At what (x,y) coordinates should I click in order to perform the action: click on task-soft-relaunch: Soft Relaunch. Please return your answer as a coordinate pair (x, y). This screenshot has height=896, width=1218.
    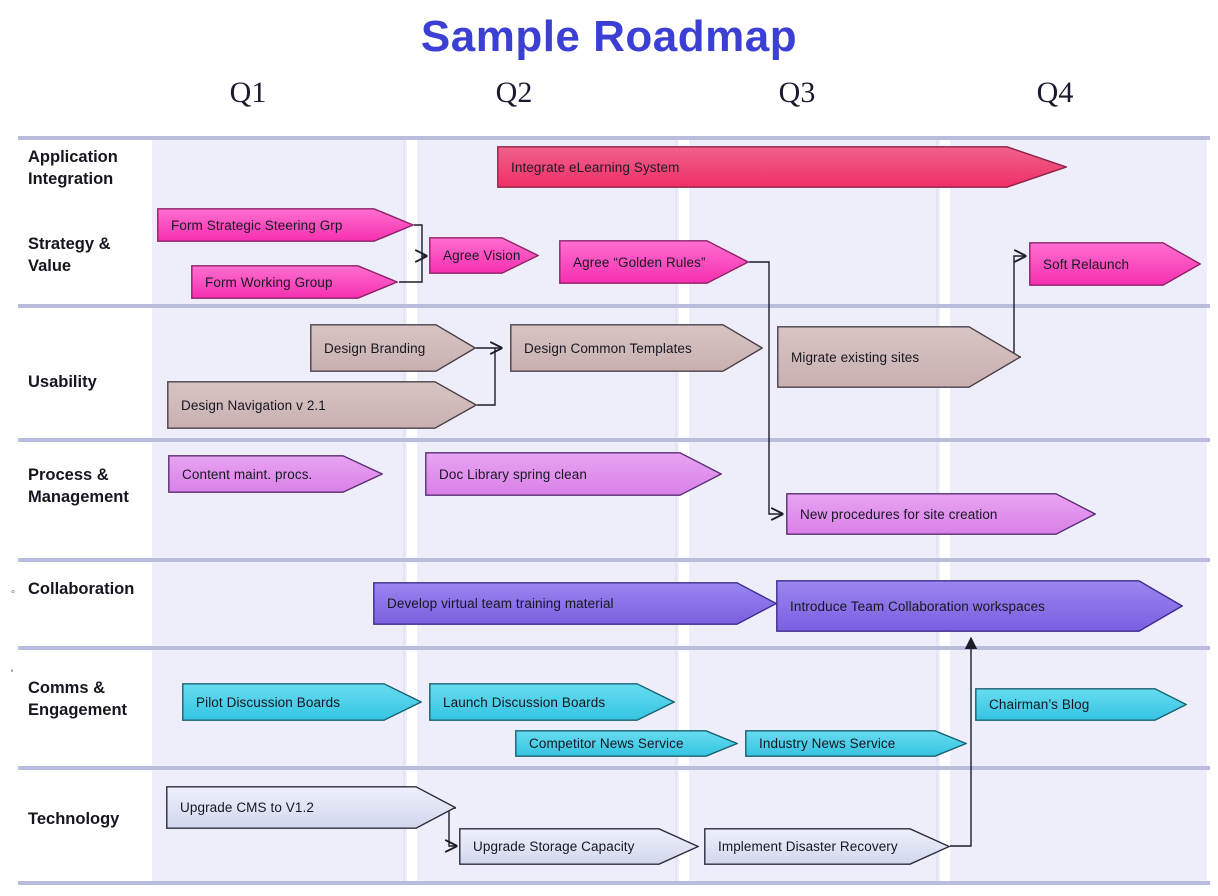
    Looking at the image, I should click on (1115, 264).